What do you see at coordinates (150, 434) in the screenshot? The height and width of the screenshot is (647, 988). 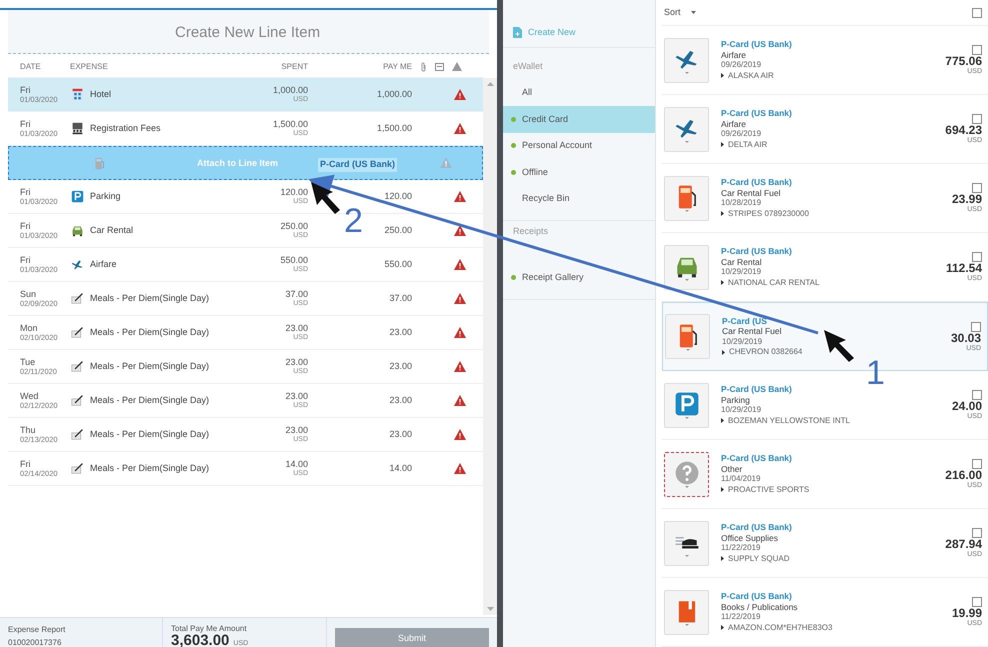 I see `expense-name: Meals - Per Diem(Single Day)` at bounding box center [150, 434].